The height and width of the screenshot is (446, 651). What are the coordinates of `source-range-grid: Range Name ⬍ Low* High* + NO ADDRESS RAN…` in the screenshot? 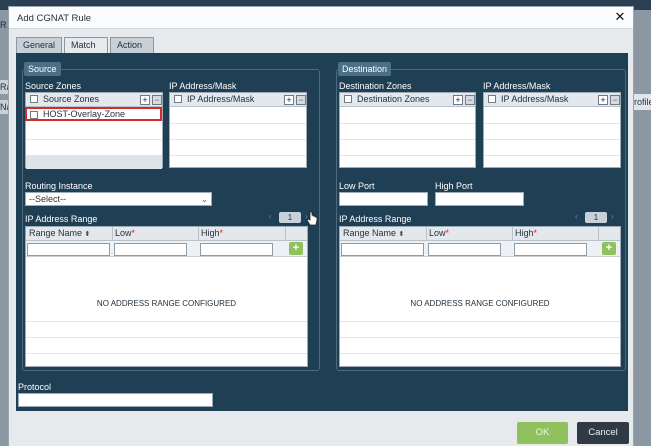 It's located at (166, 296).